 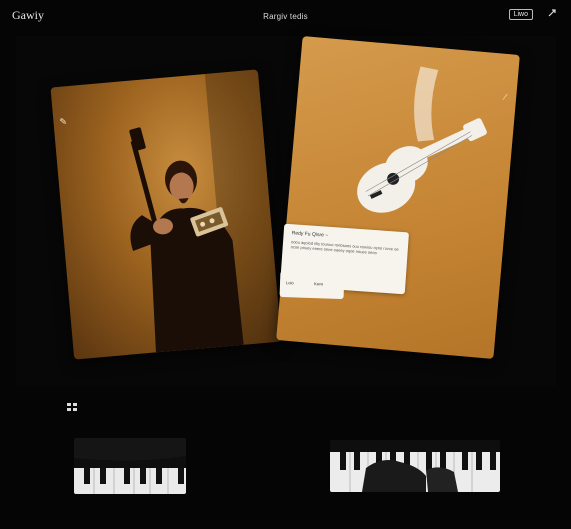 I want to click on piano-hands-image, so click(x=415, y=472).